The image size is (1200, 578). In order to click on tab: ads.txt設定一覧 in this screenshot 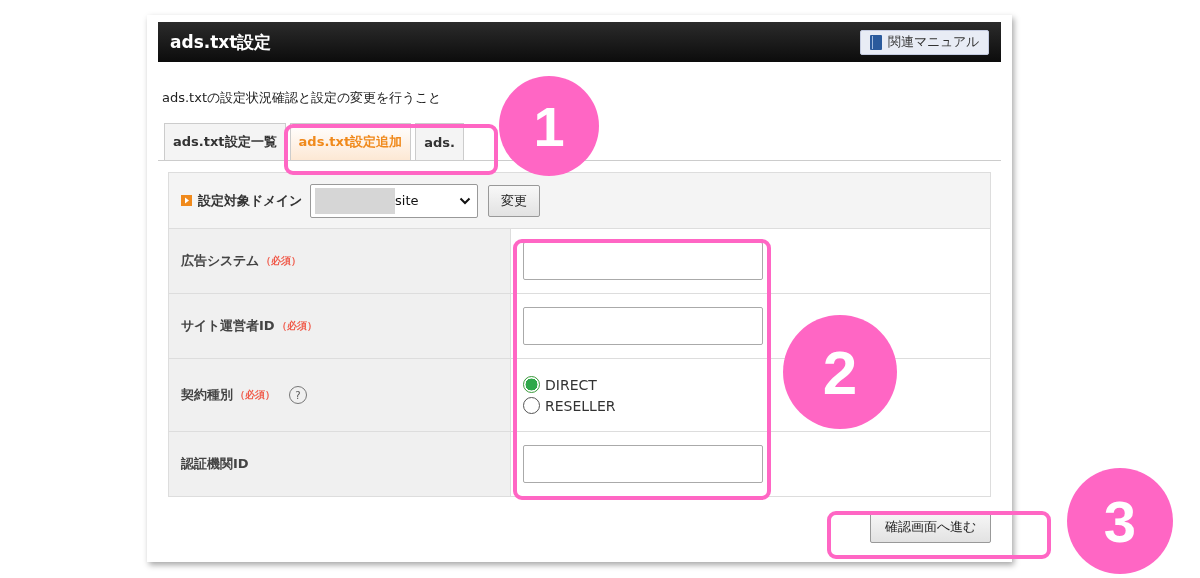, I will do `click(225, 141)`.